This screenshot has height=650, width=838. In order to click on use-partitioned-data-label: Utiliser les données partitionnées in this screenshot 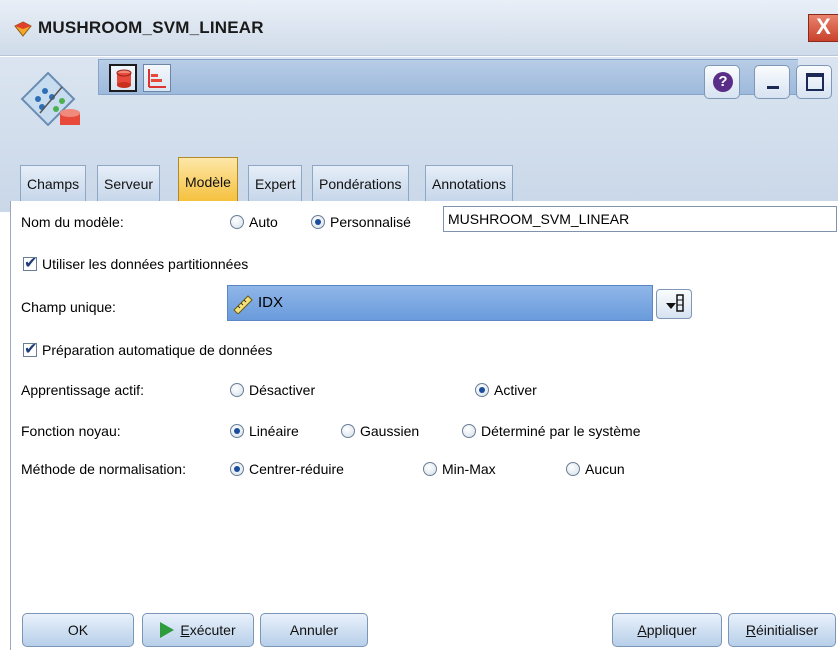, I will do `click(145, 264)`.